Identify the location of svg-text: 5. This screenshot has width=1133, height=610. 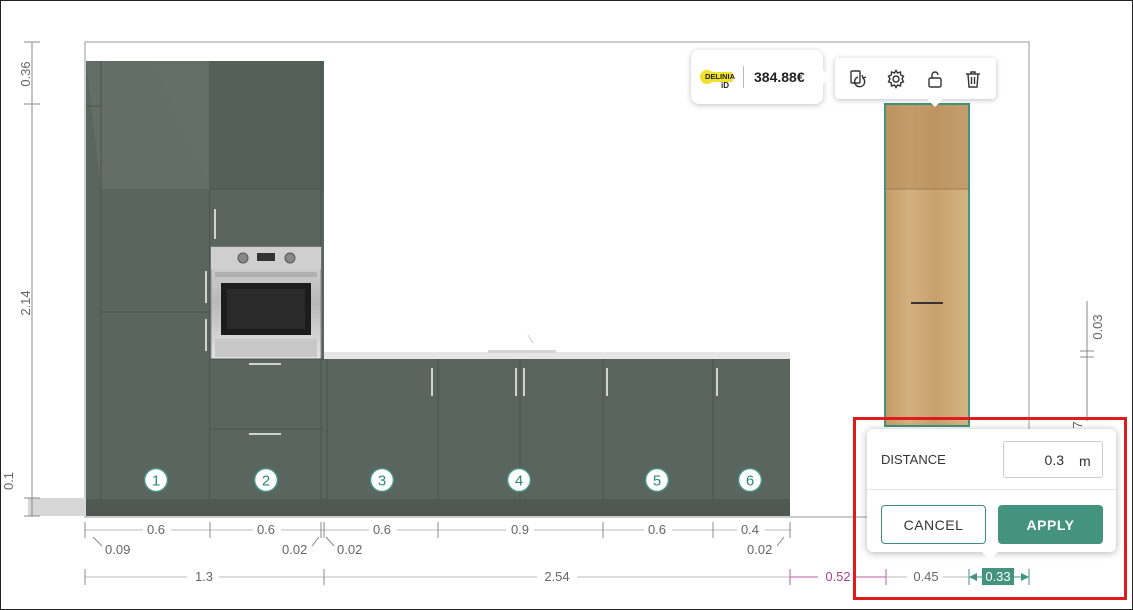
(657, 481).